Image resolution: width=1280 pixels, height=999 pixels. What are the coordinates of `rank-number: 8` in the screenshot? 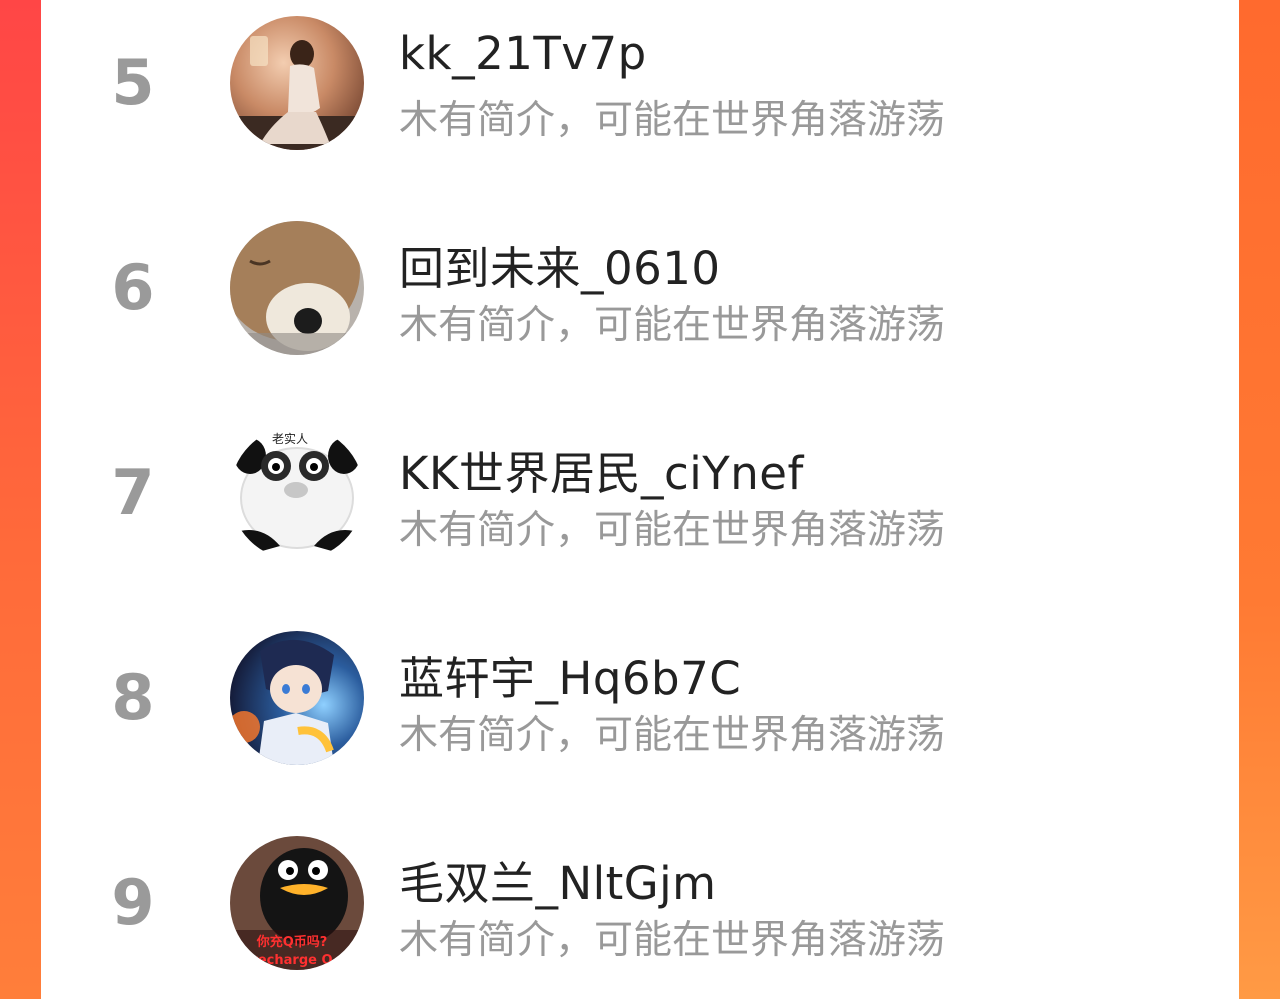 It's located at (133, 697).